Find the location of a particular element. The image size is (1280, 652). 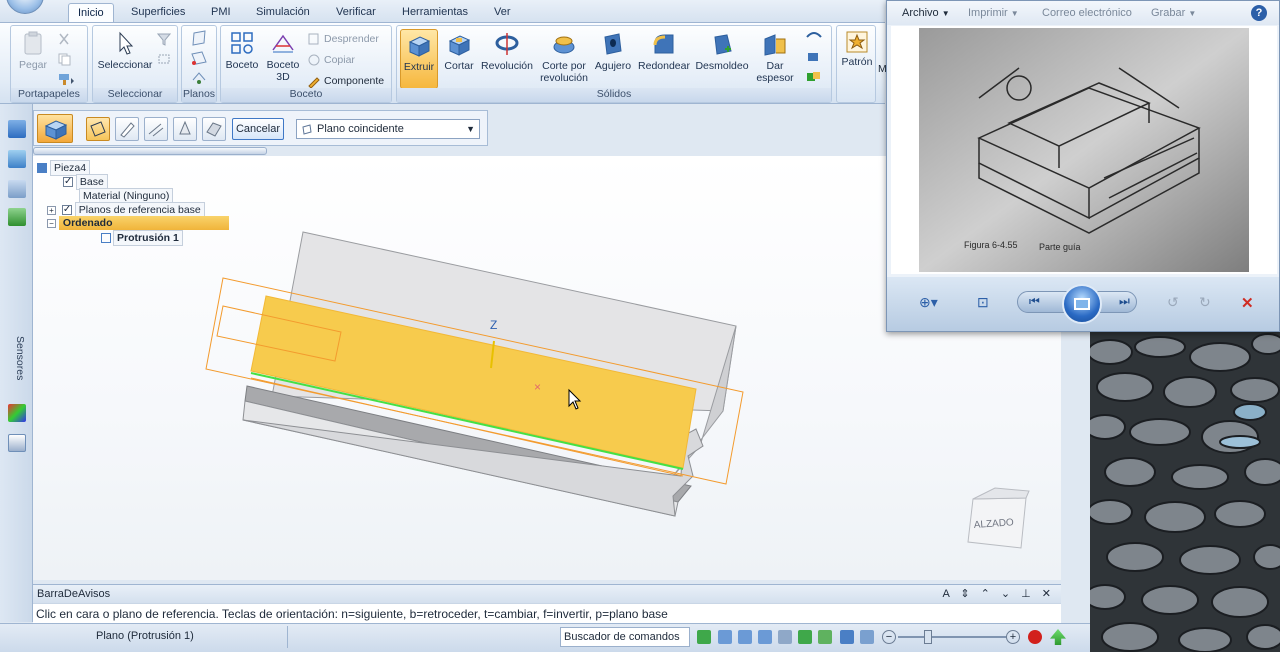

refresh-icon is located at coordinates (704, 637).